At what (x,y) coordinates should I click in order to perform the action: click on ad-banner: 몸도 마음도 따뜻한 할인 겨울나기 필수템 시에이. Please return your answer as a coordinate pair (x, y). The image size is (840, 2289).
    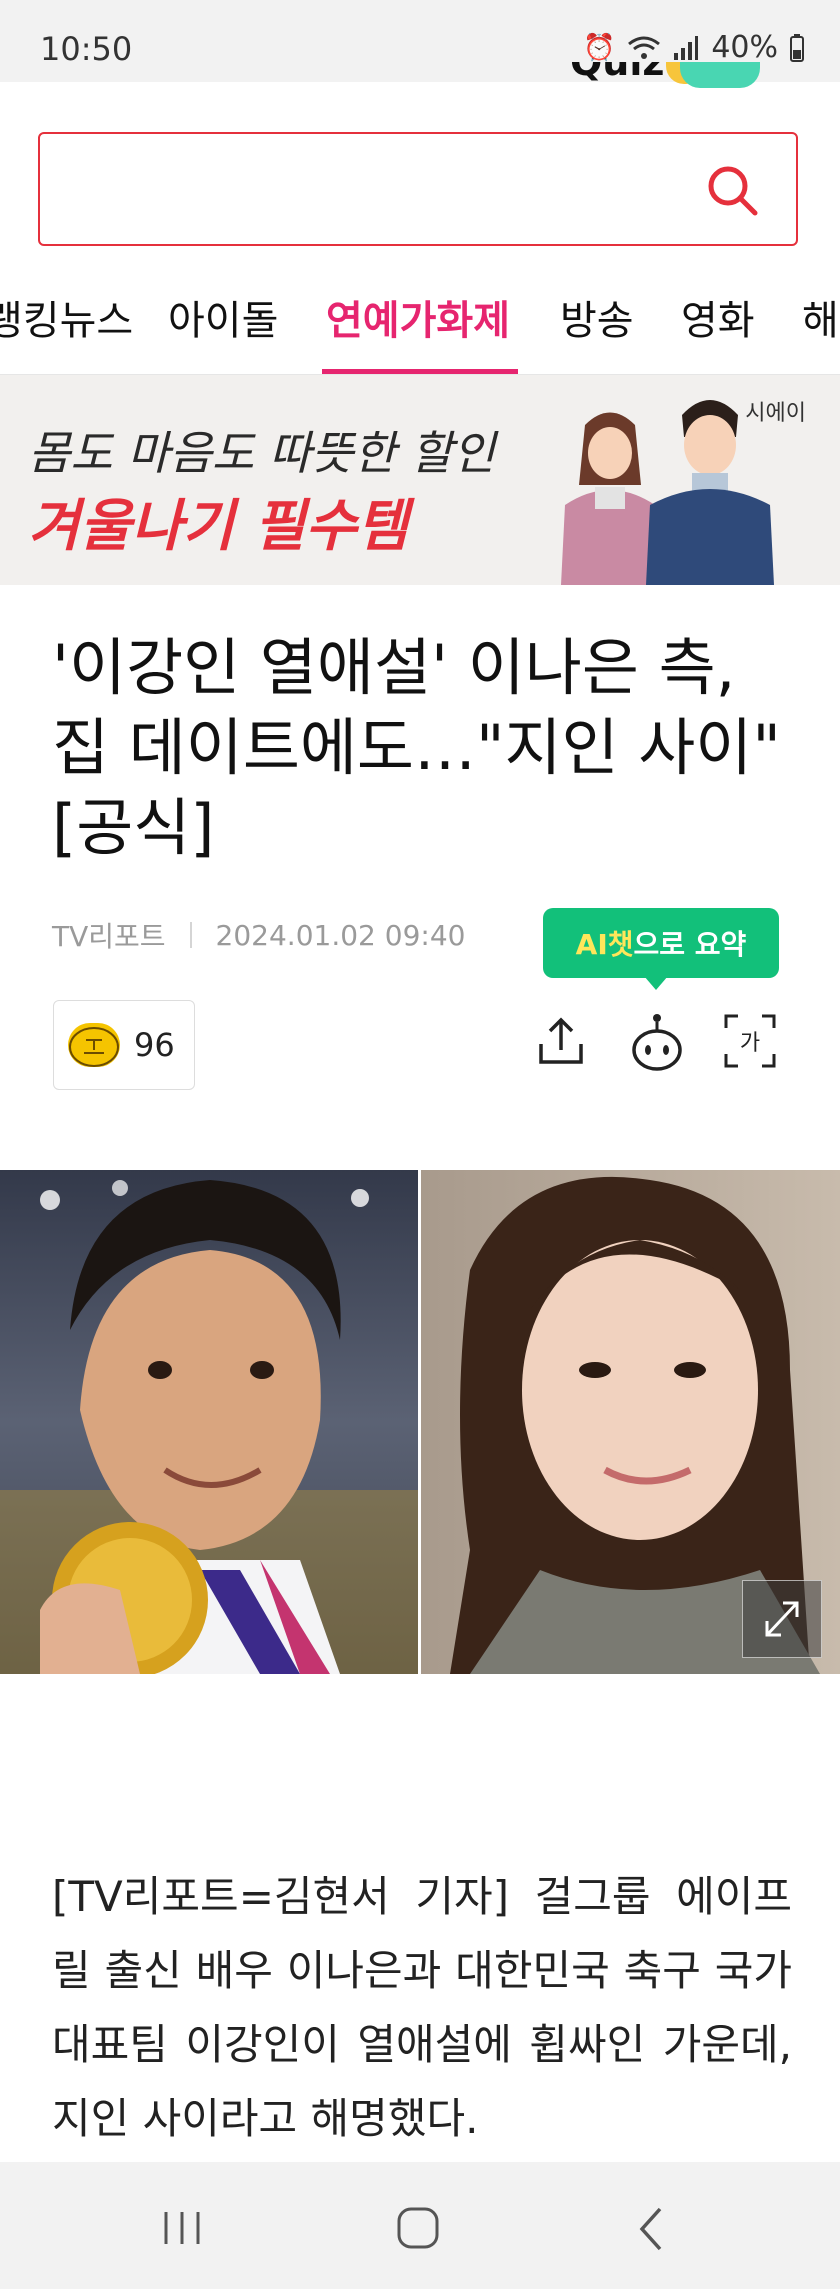
    Looking at the image, I should click on (420, 480).